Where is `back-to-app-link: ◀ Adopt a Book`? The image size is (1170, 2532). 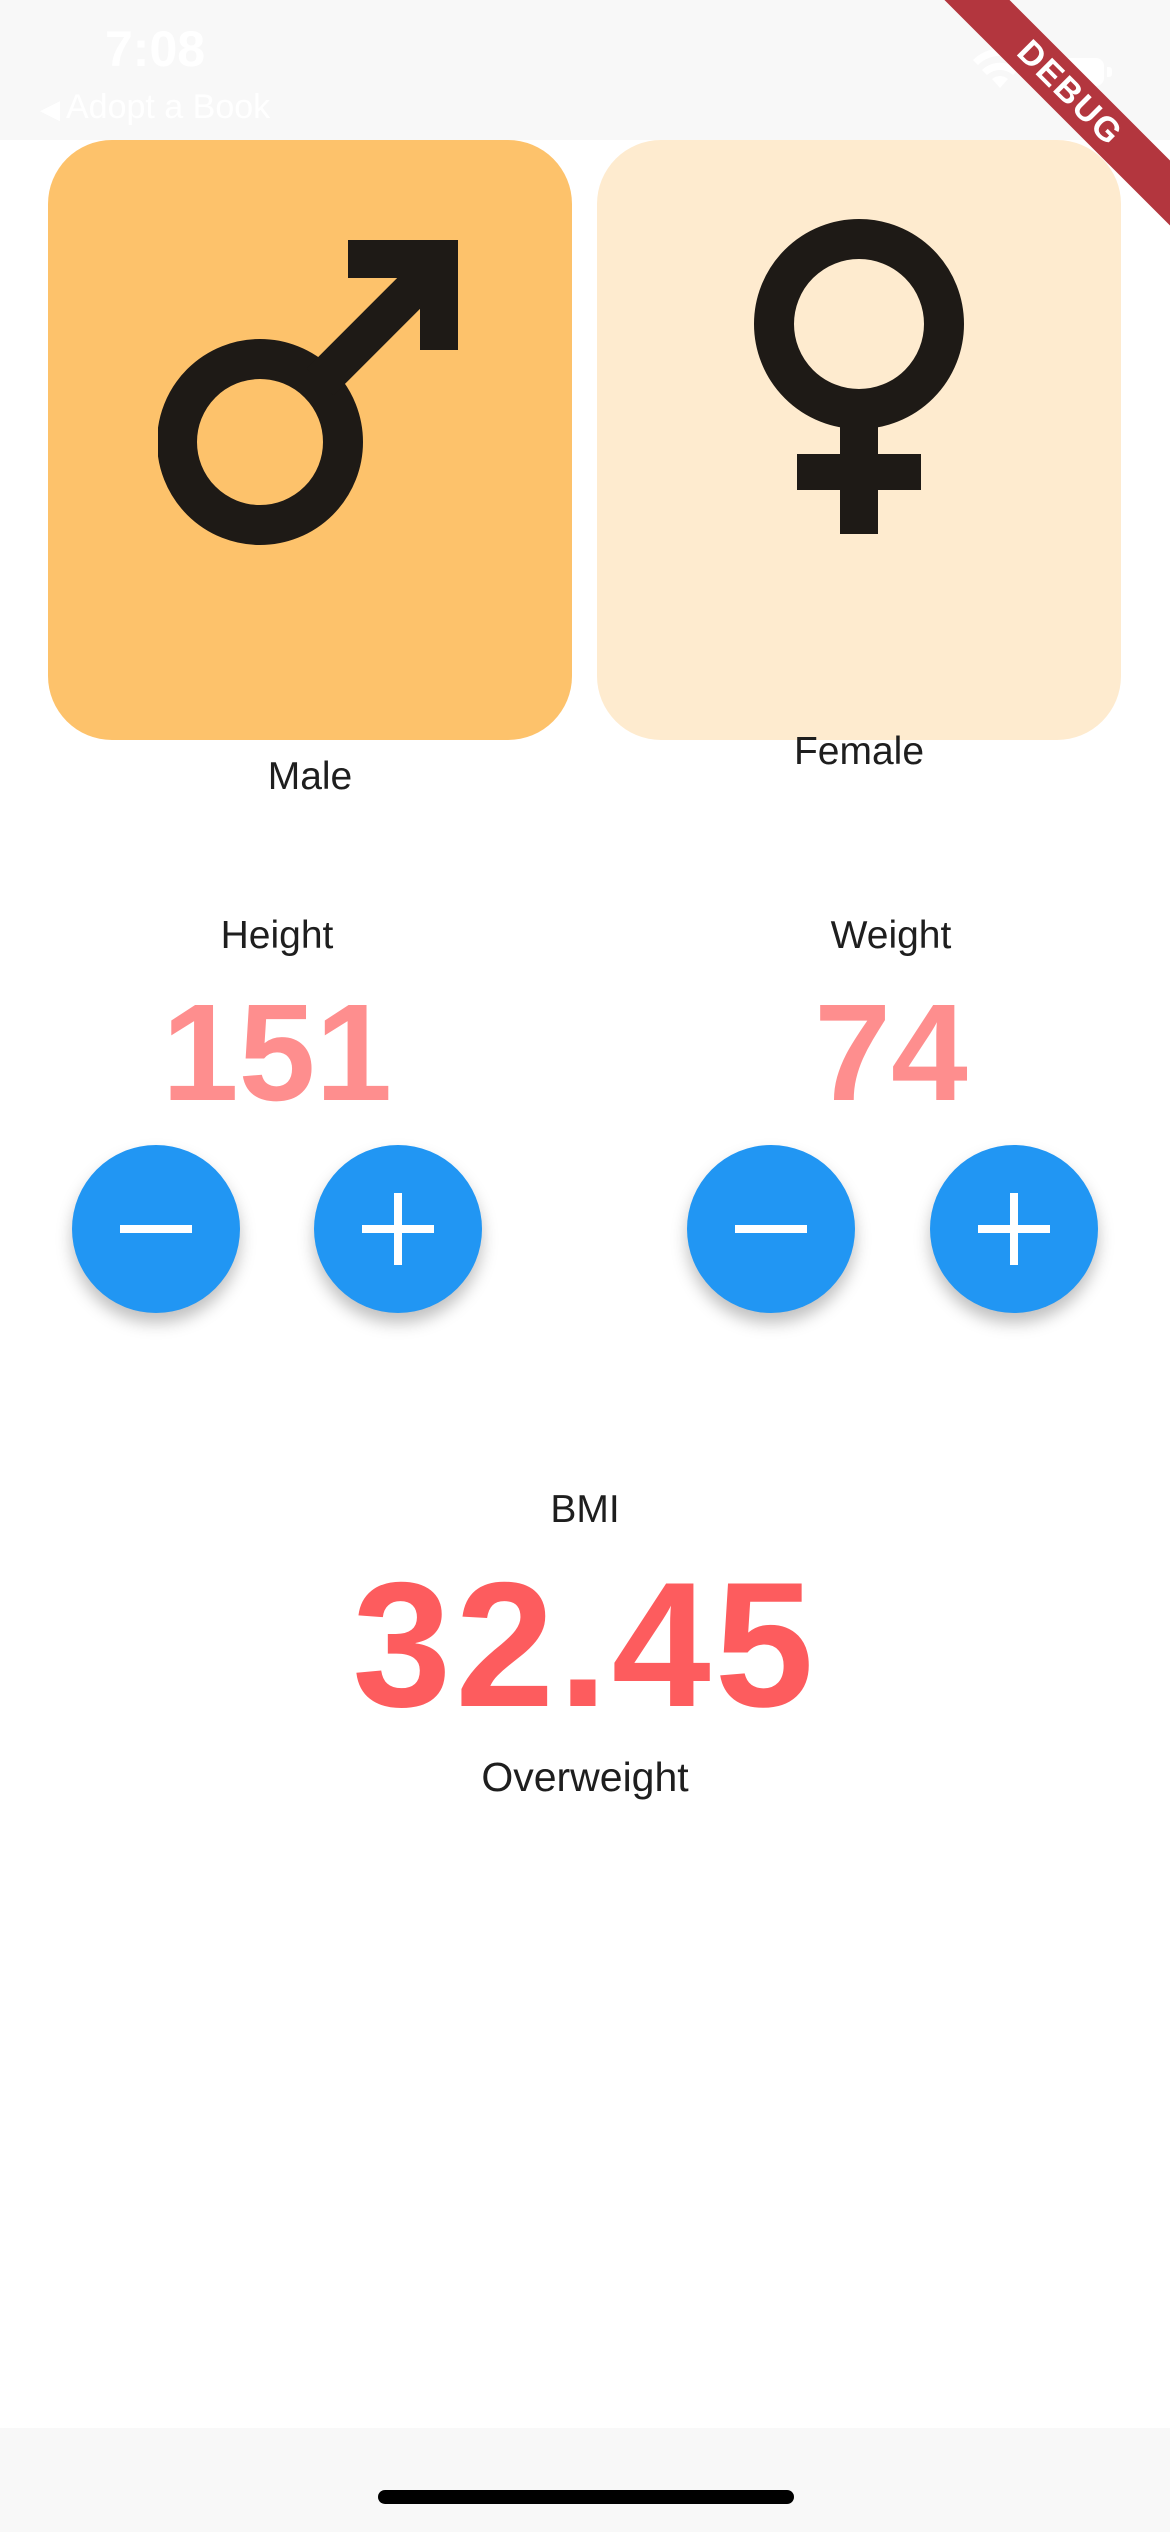 back-to-app-link: ◀ Adopt a Book is located at coordinates (155, 107).